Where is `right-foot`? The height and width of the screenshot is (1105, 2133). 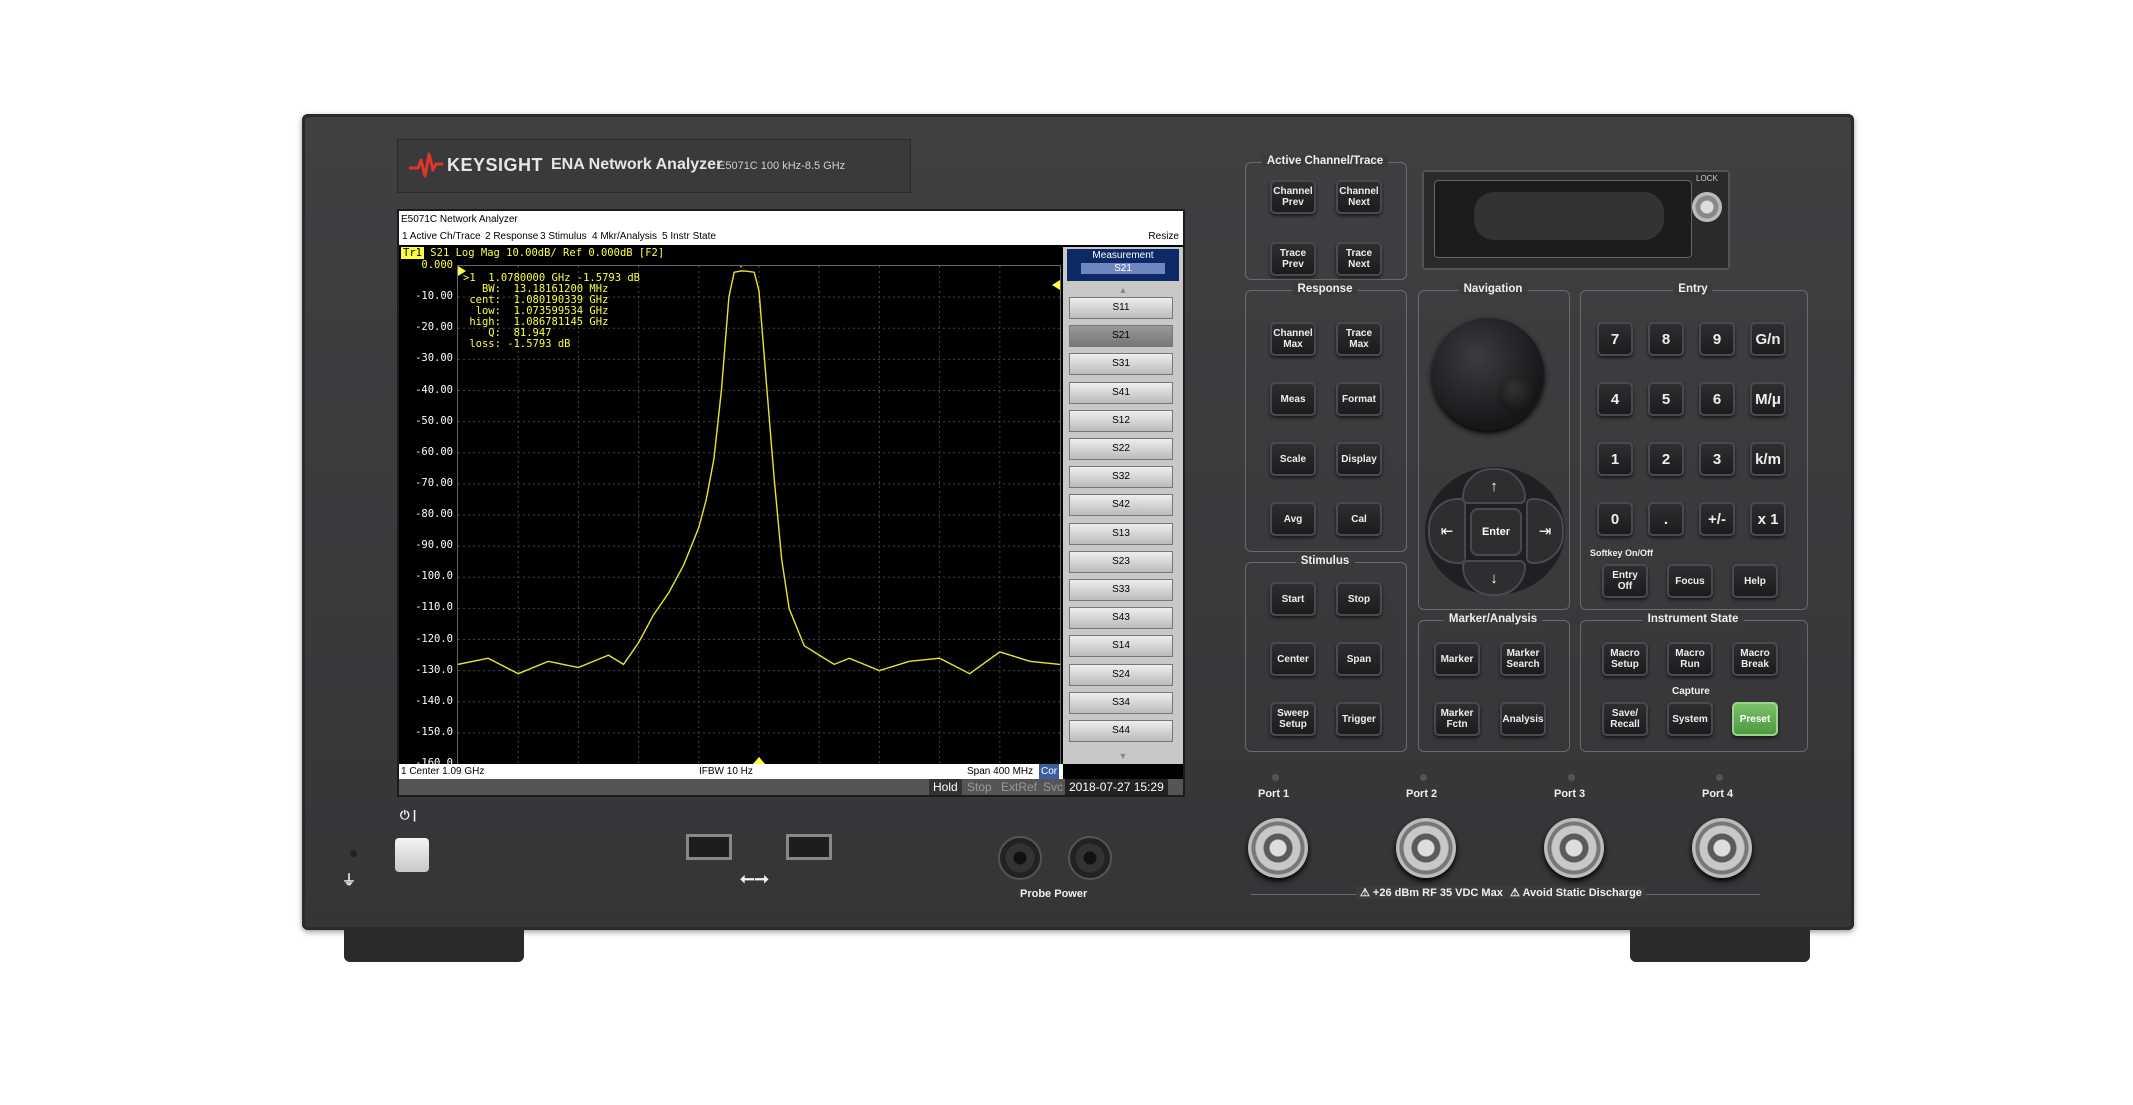 right-foot is located at coordinates (1720, 945).